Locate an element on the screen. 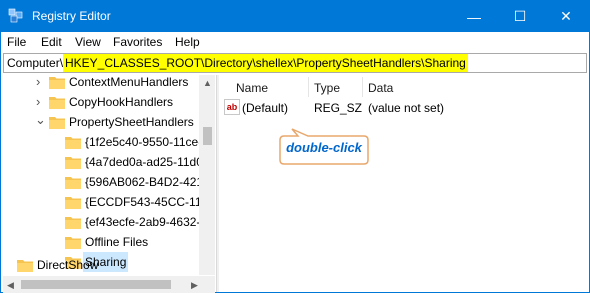  tree-item-label: {4a7ded0a-ad25-11d0 is located at coordinates (144, 162).